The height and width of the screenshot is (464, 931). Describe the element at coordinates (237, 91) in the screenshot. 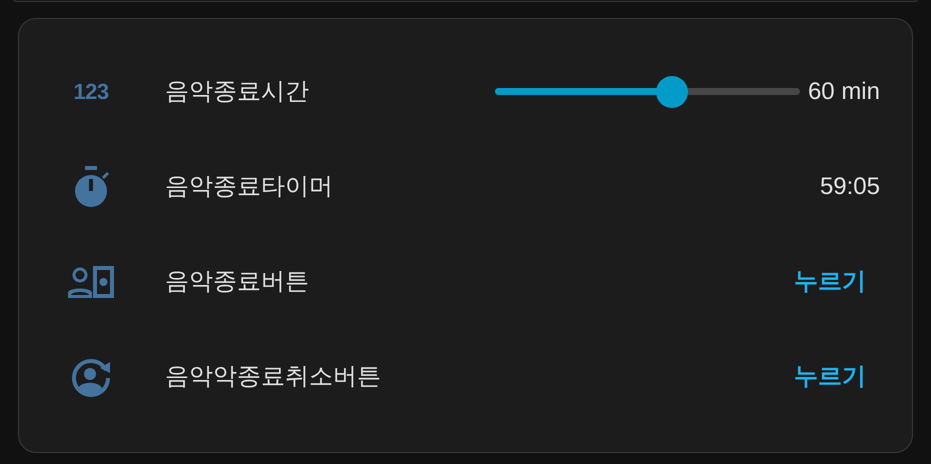

I see `row-label: 음악종료시간` at that location.